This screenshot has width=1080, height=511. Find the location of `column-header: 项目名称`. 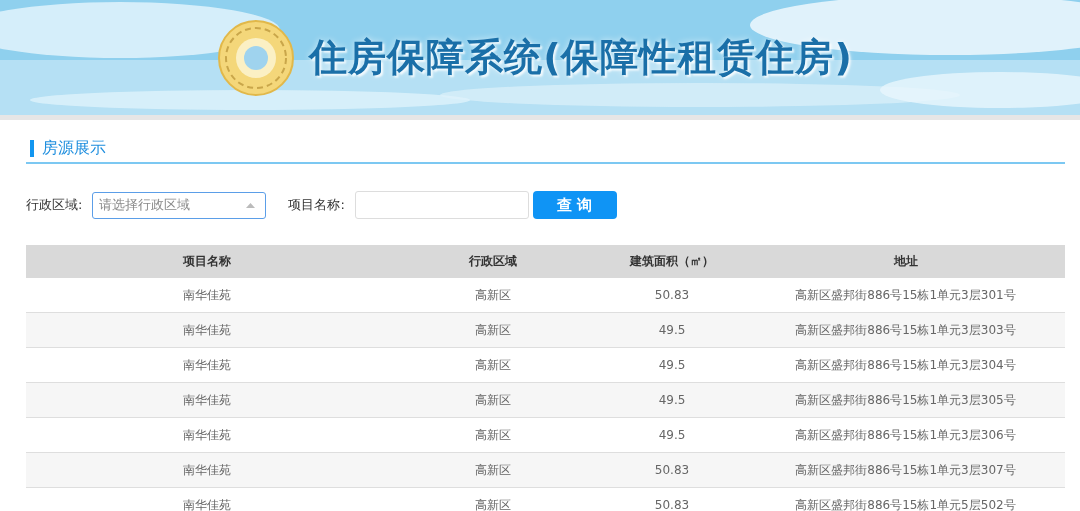

column-header: 项目名称 is located at coordinates (207, 261).